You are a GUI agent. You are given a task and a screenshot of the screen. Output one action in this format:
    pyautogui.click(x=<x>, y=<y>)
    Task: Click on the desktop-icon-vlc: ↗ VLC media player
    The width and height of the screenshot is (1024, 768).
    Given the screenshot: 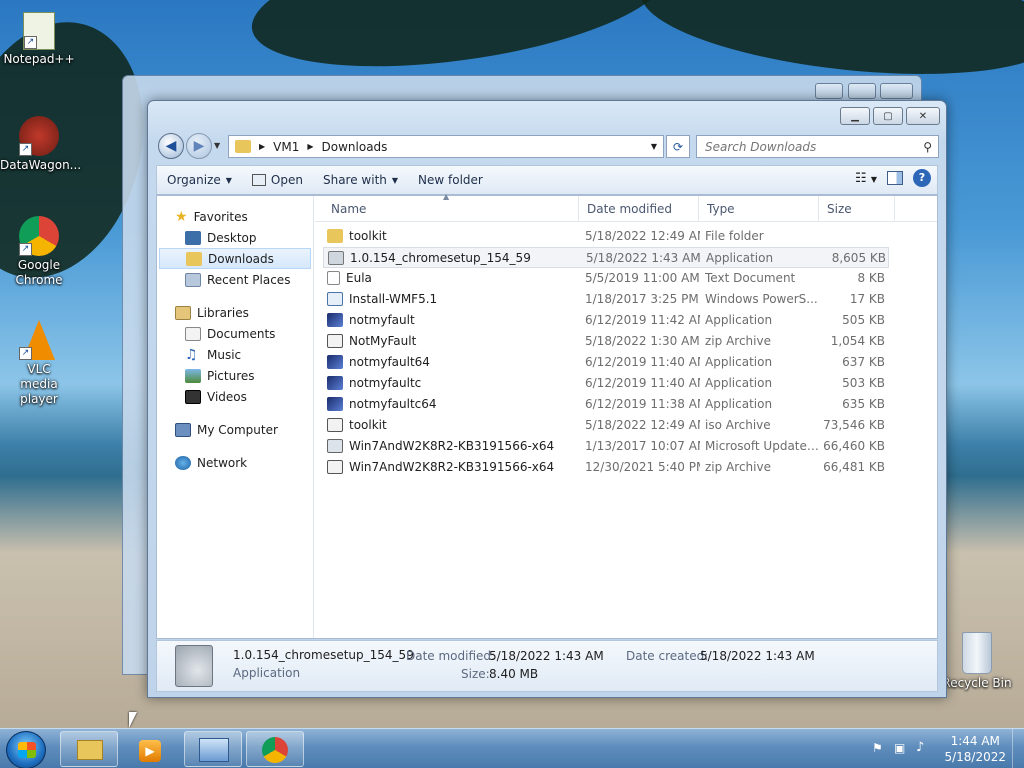 What is the action you would take?
    pyautogui.click(x=39, y=363)
    